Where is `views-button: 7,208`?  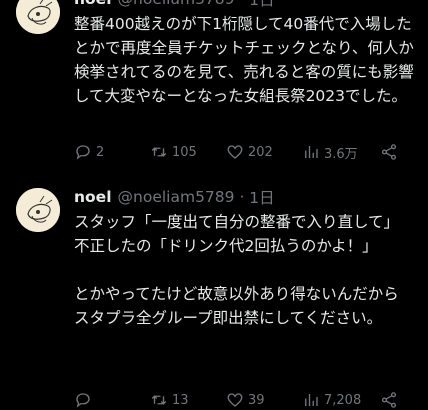
views-button: 7,208 is located at coordinates (331, 400).